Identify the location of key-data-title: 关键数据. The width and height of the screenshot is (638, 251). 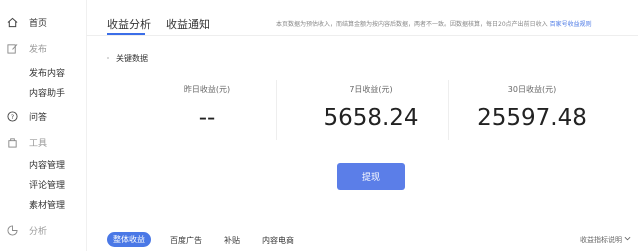
(132, 58).